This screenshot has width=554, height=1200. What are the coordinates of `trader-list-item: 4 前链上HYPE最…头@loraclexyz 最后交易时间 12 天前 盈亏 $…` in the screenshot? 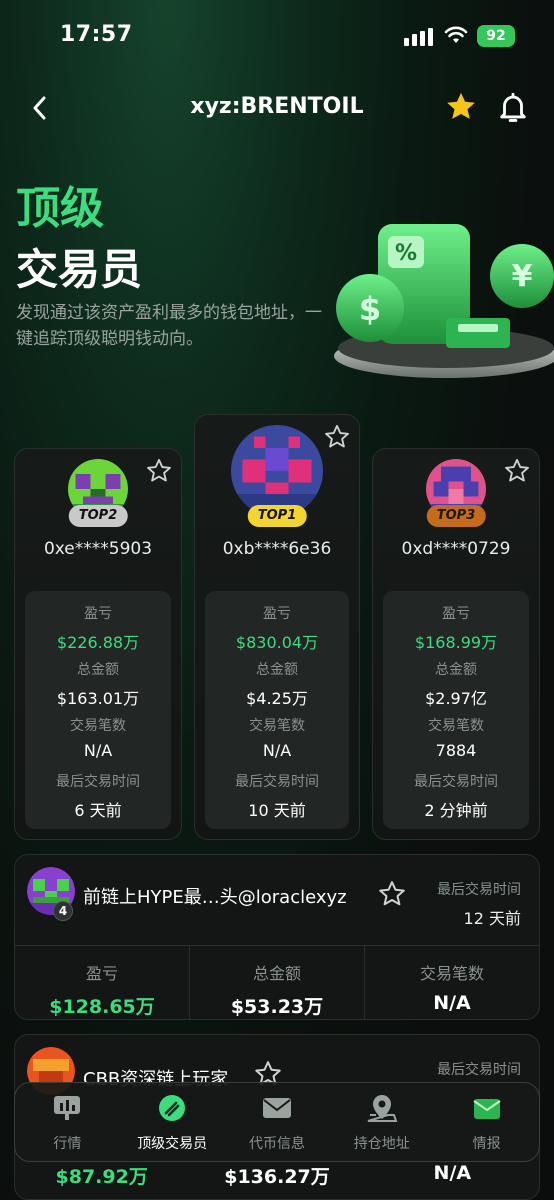 It's located at (277, 937).